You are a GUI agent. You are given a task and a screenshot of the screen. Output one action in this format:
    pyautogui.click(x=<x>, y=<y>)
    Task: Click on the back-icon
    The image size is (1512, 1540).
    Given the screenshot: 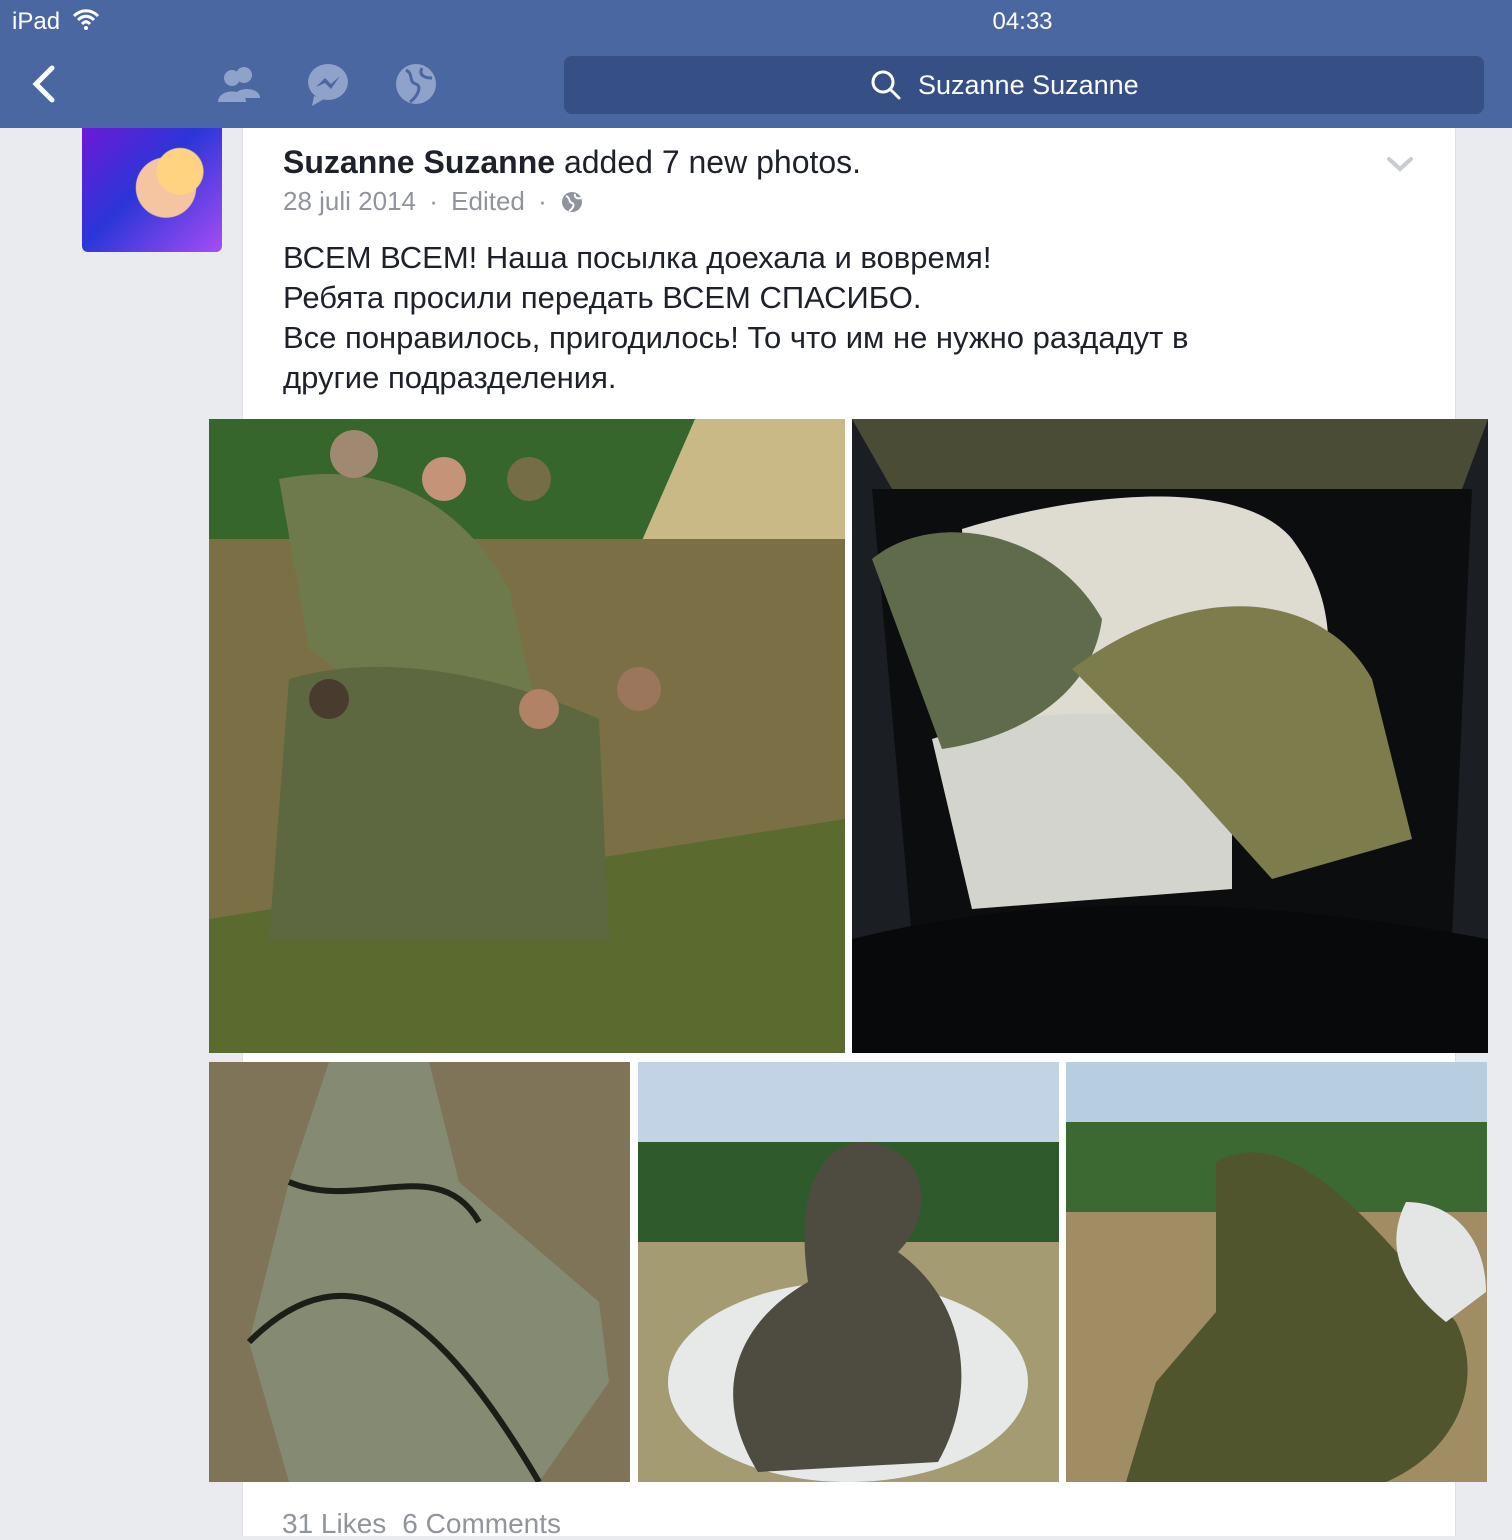 What is the action you would take?
    pyautogui.click(x=48, y=84)
    